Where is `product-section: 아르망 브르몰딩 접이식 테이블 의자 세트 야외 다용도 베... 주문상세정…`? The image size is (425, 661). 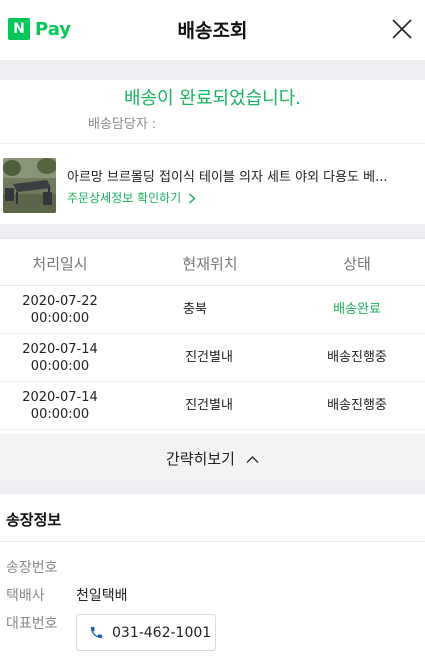
product-section: 아르망 브르몰딩 접이식 테이블 의자 세트 야외 다용도 베... 주문상세정… is located at coordinates (212, 183).